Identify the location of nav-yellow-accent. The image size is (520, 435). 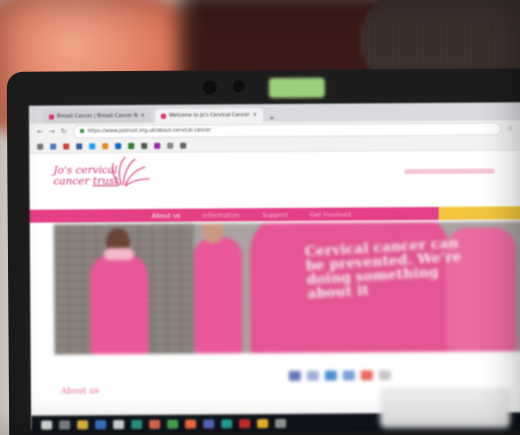
(479, 213).